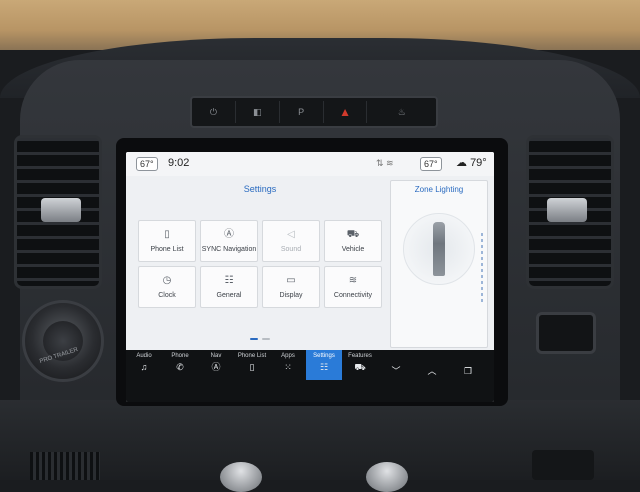 This screenshot has width=640, height=492. I want to click on hard-button-strip: ⏻ ◧ P ▲ ♨, so click(314, 112).